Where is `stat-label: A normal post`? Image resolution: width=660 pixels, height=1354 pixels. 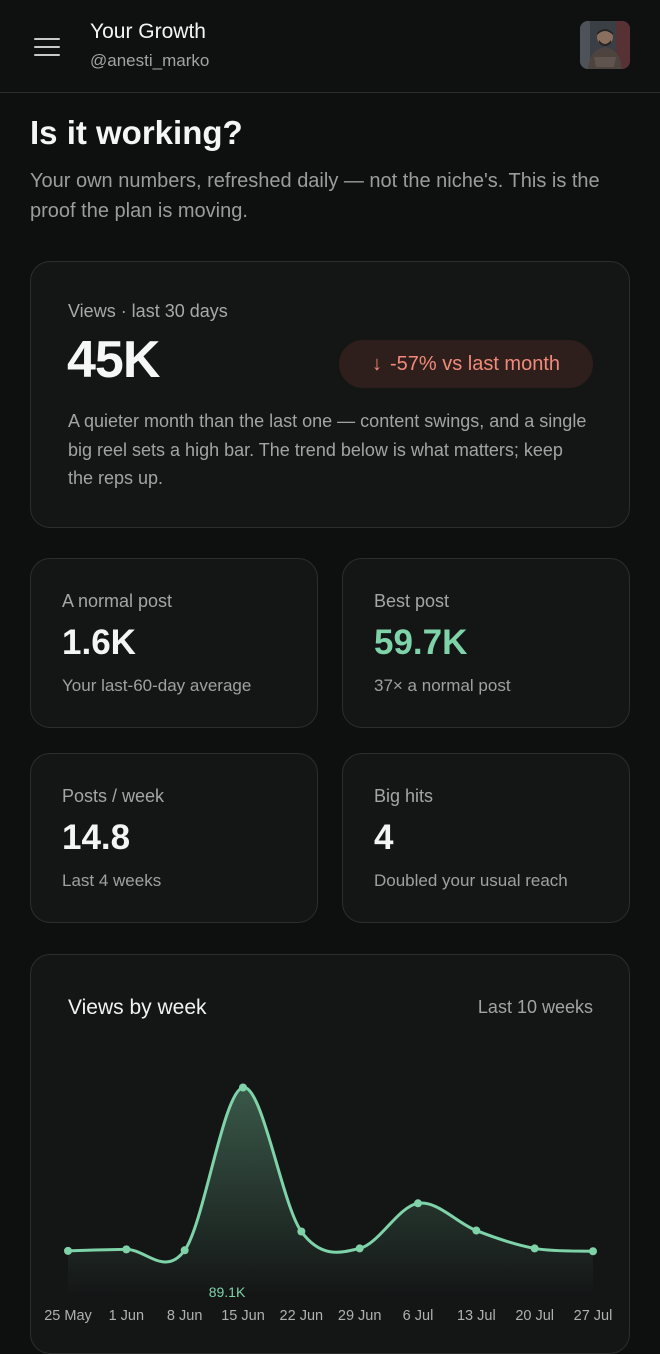 stat-label: A normal post is located at coordinates (117, 601).